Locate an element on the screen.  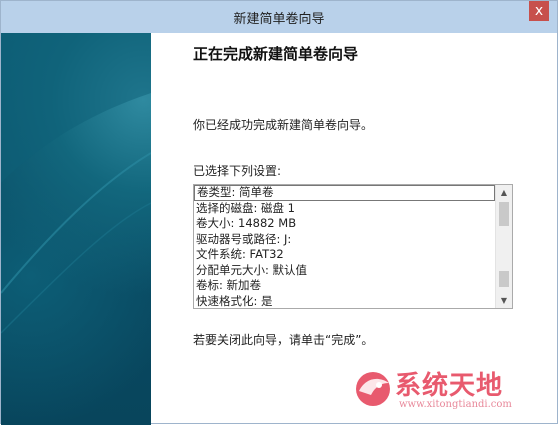
close-button: x is located at coordinates (539, 11).